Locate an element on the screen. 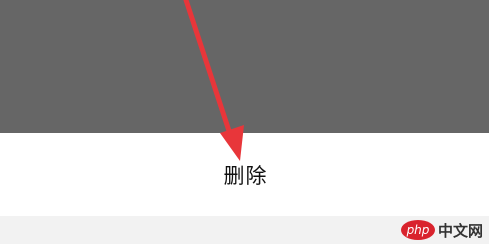  watermark: php 中文网 is located at coordinates (441, 230).